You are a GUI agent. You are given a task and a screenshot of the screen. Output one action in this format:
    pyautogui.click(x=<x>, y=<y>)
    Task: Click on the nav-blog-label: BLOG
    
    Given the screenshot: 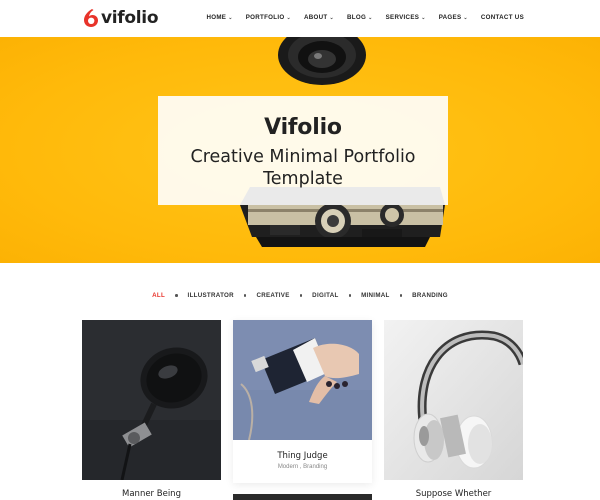 What is the action you would take?
    pyautogui.click(x=357, y=17)
    